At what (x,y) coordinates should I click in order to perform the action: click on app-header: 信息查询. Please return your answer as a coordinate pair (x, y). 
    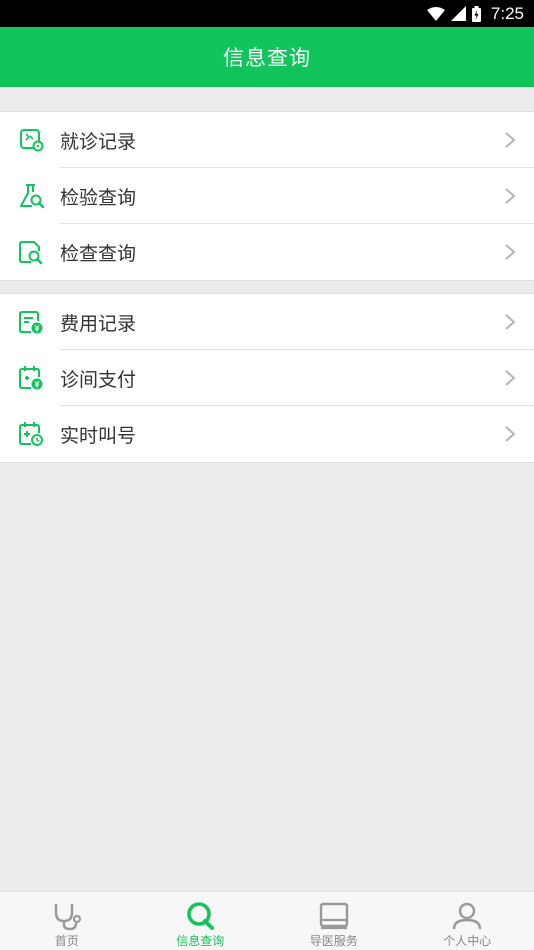
    Looking at the image, I should click on (267, 57).